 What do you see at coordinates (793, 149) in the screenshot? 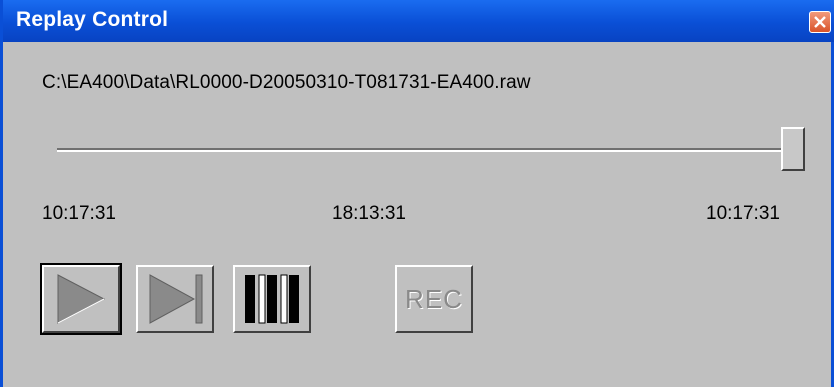
I see `replay-slider-thumb` at bounding box center [793, 149].